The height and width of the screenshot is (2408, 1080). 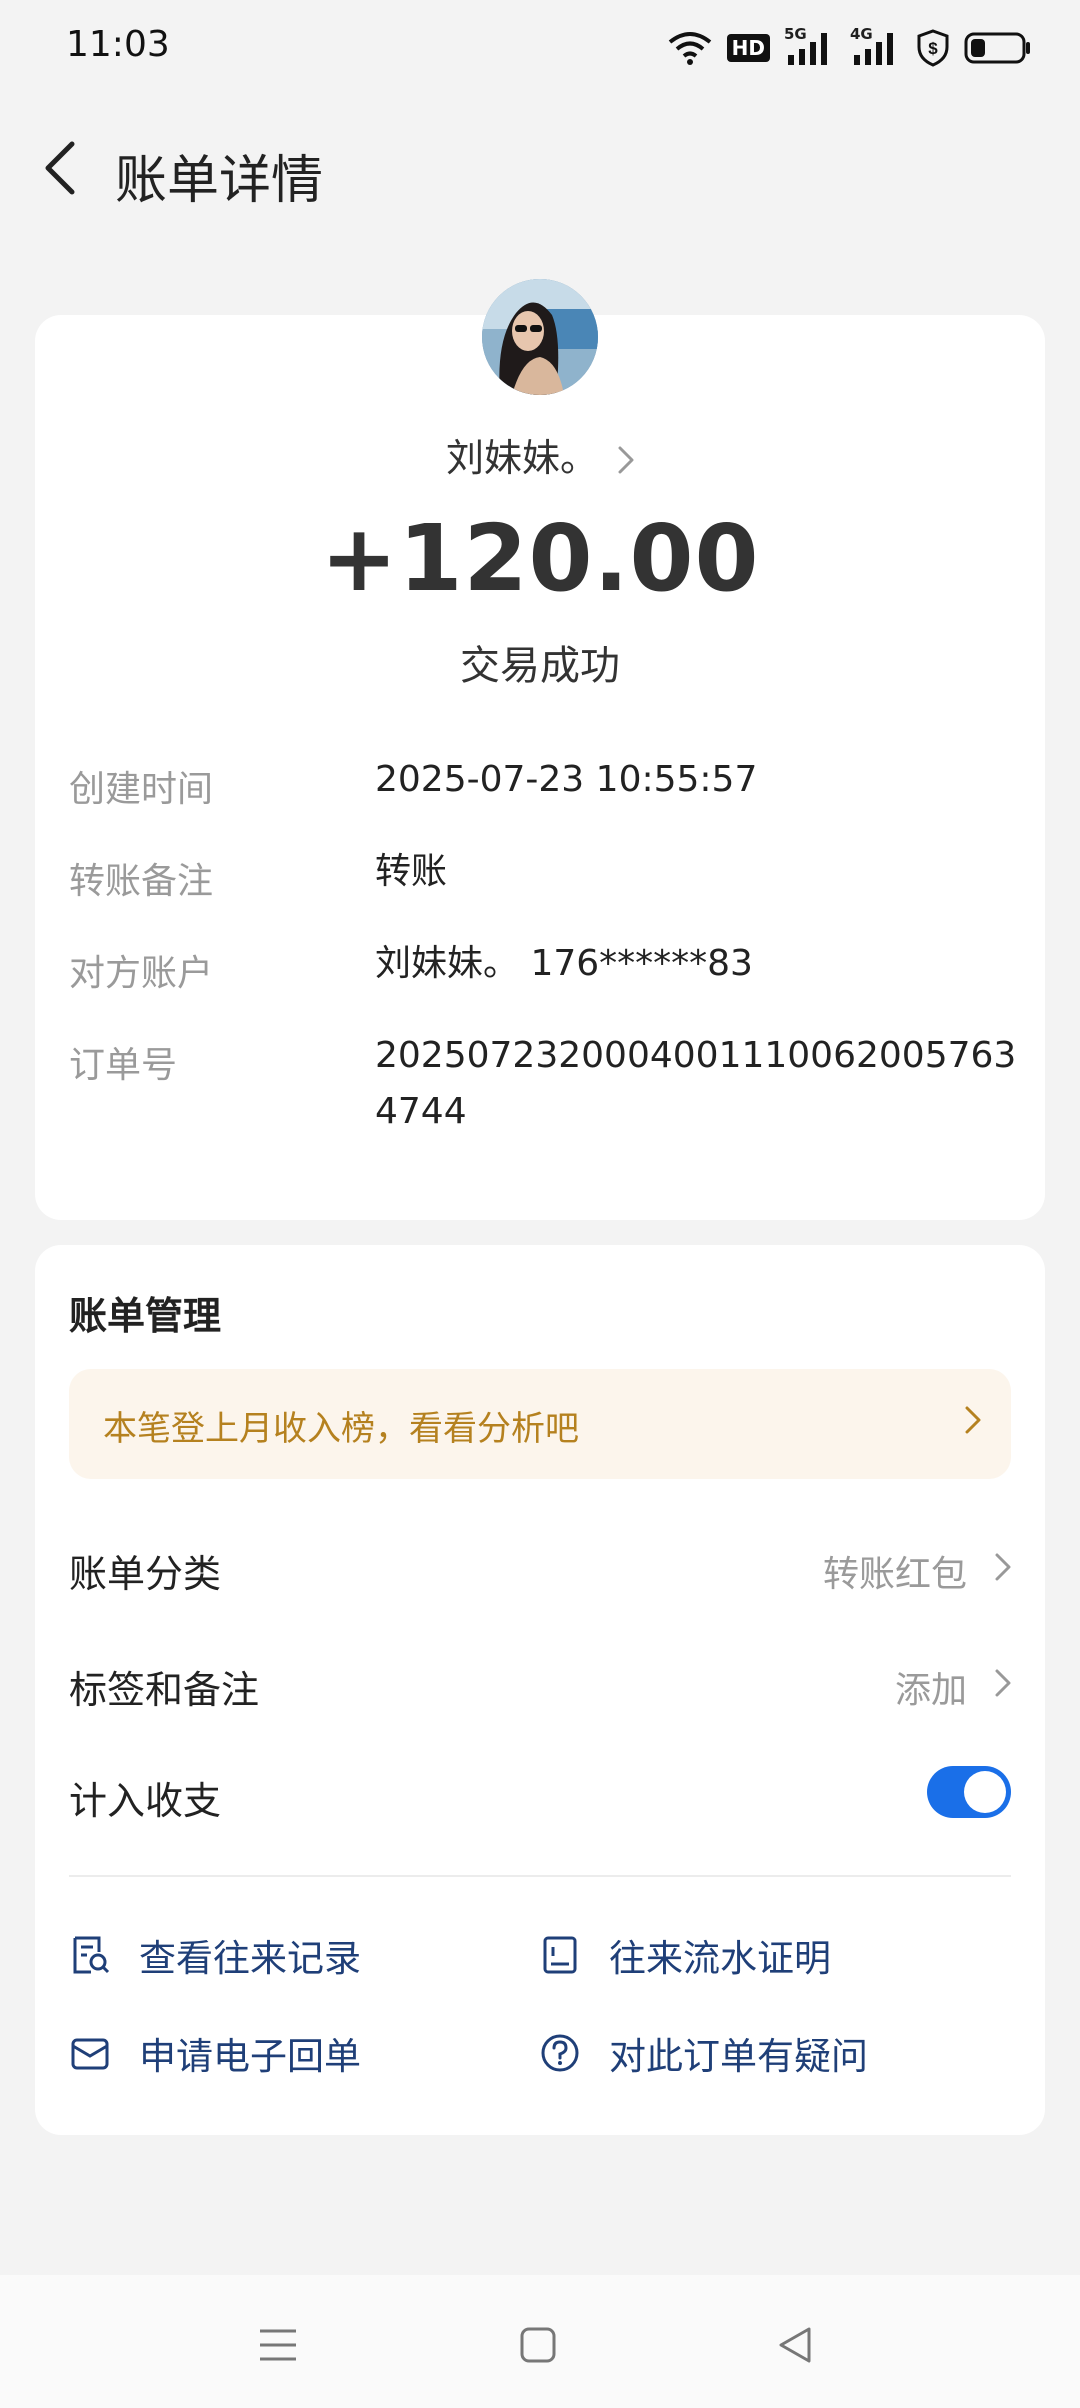 What do you see at coordinates (540, 48) in the screenshot?
I see `status-bar: 11:03 HD 5G 4G $` at bounding box center [540, 48].